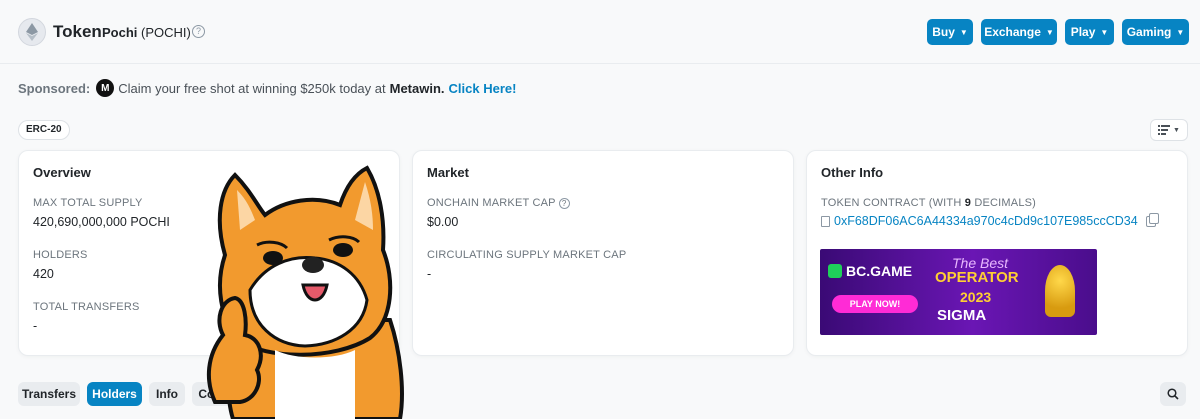  Describe the element at coordinates (943, 32) in the screenshot. I see `buy-button-label: Buy` at that location.